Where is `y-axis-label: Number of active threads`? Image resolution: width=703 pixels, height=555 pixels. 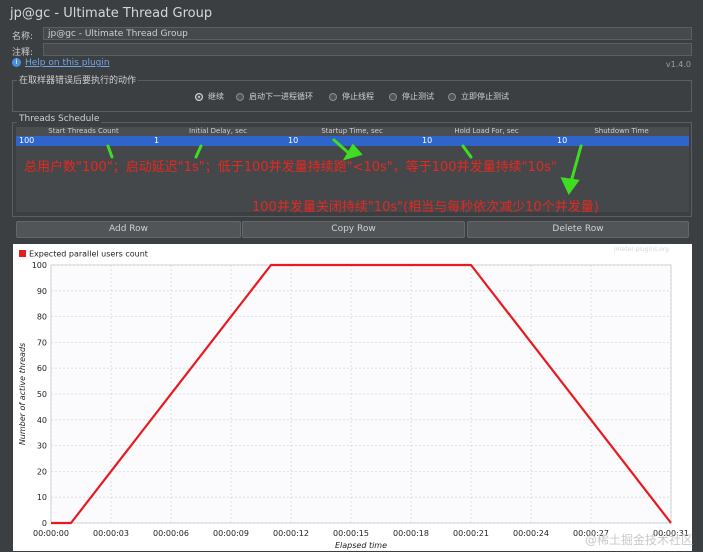
y-axis-label: Number of active threads is located at coordinates (22, 394).